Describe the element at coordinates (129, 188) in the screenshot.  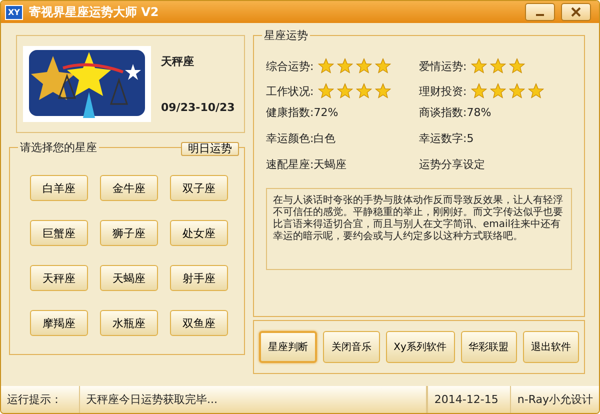
I see `sign-button: 金牛座` at that location.